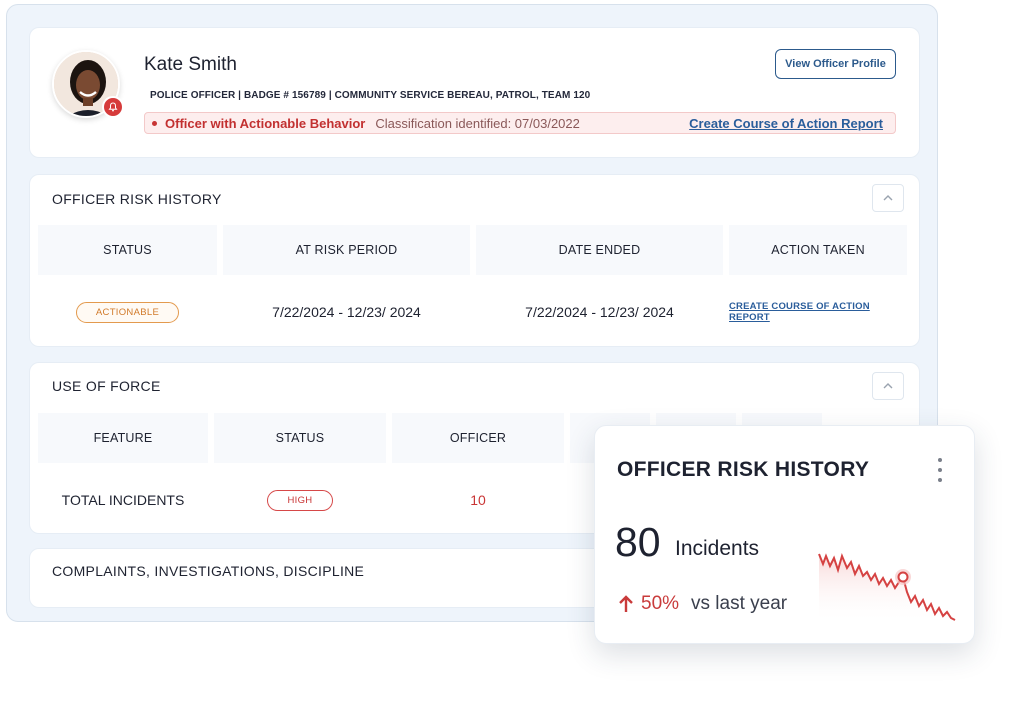 The height and width of the screenshot is (710, 1024). Describe the element at coordinates (903, 577) in the screenshot. I see `sparkline-highlight-point-dot` at that location.